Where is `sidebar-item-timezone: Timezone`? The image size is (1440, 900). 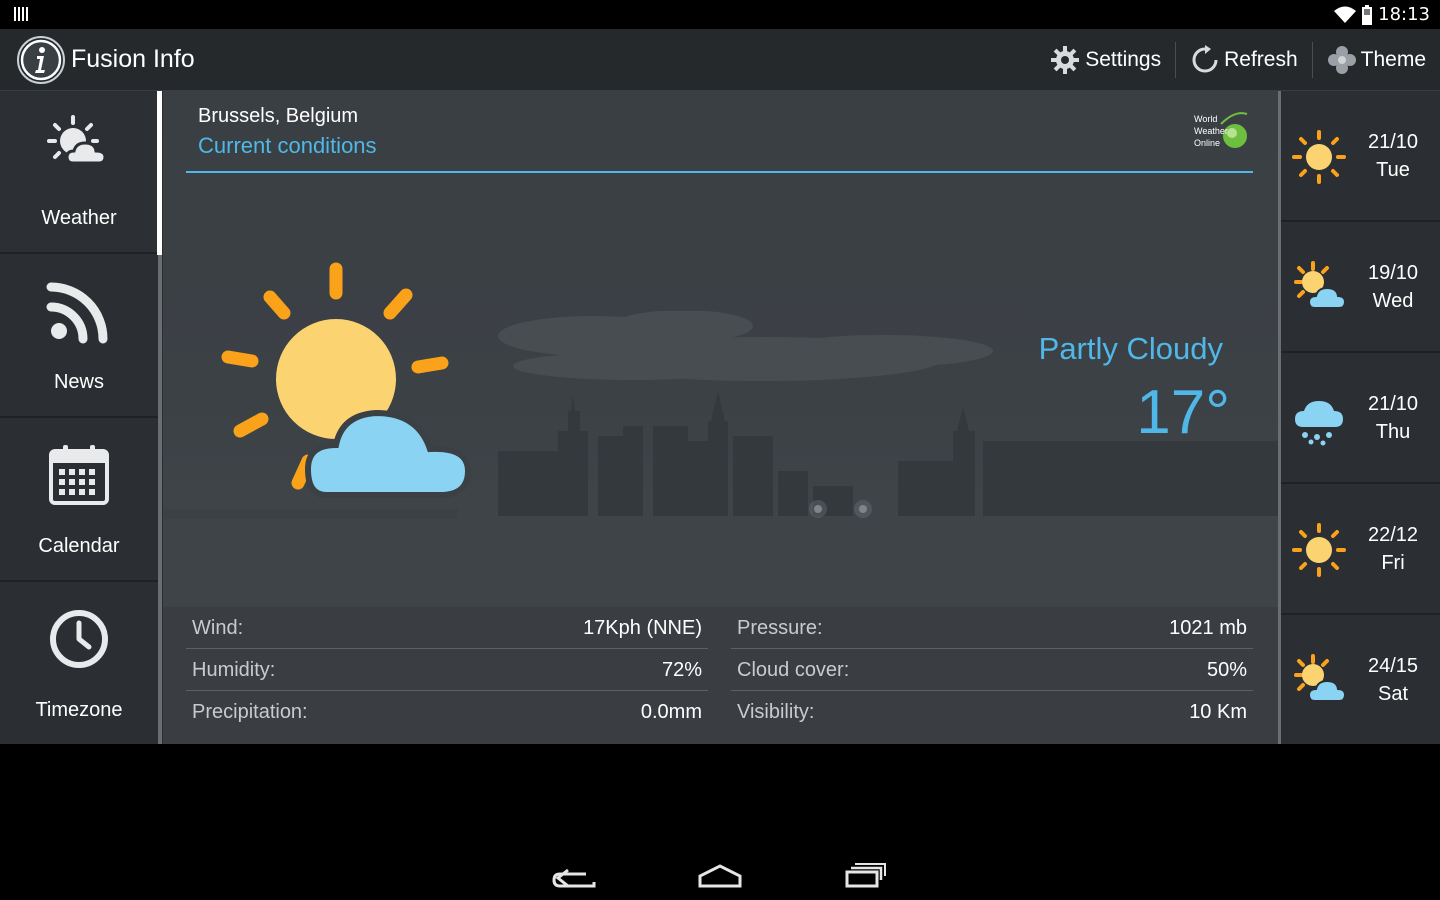 sidebar-item-timezone: Timezone is located at coordinates (79, 664).